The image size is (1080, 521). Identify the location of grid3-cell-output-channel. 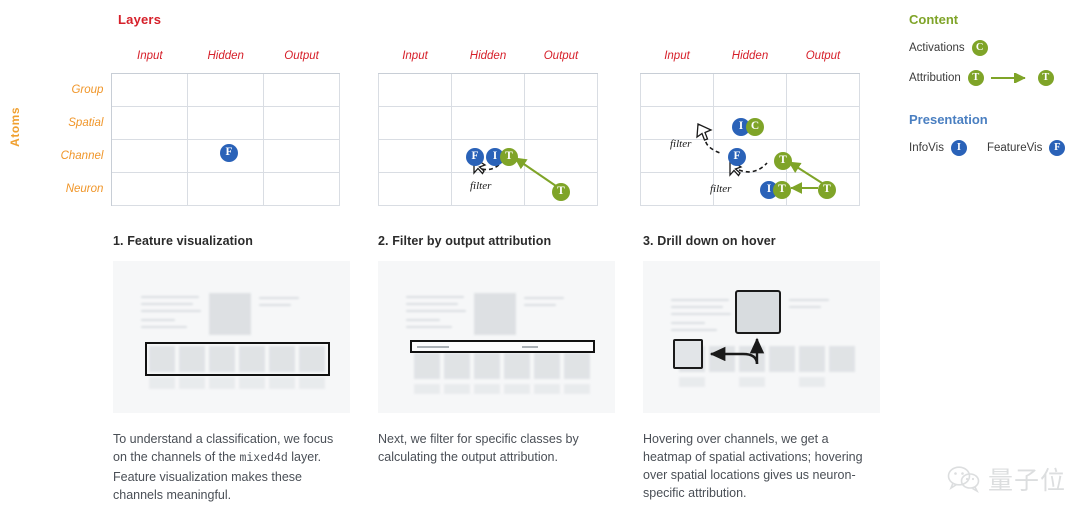
(823, 155).